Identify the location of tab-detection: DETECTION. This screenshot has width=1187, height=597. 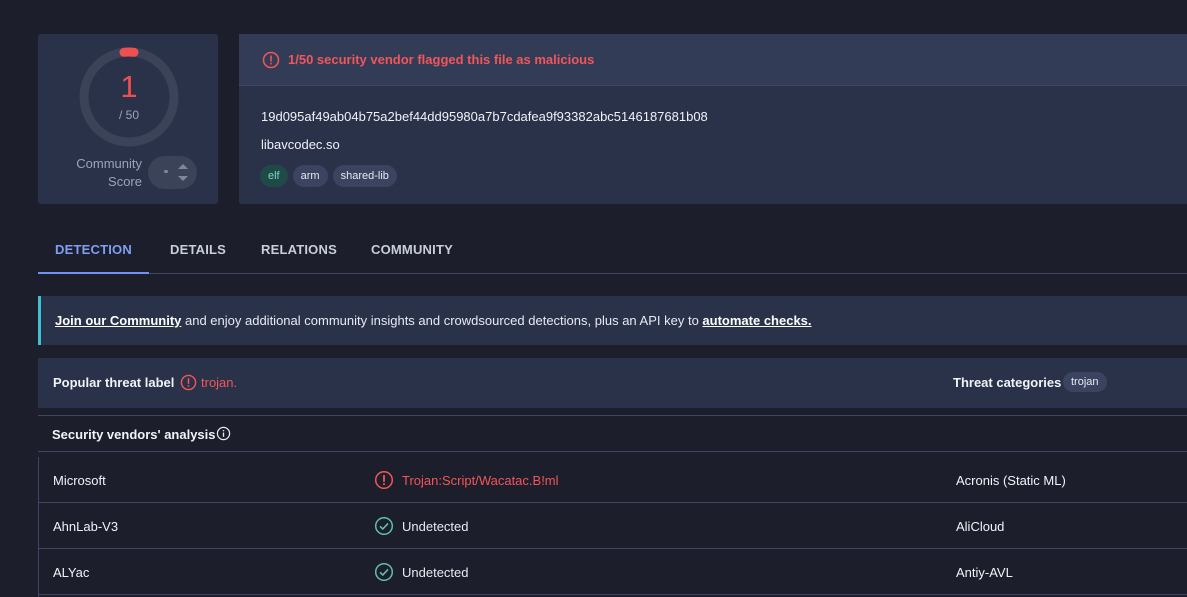
(93, 251).